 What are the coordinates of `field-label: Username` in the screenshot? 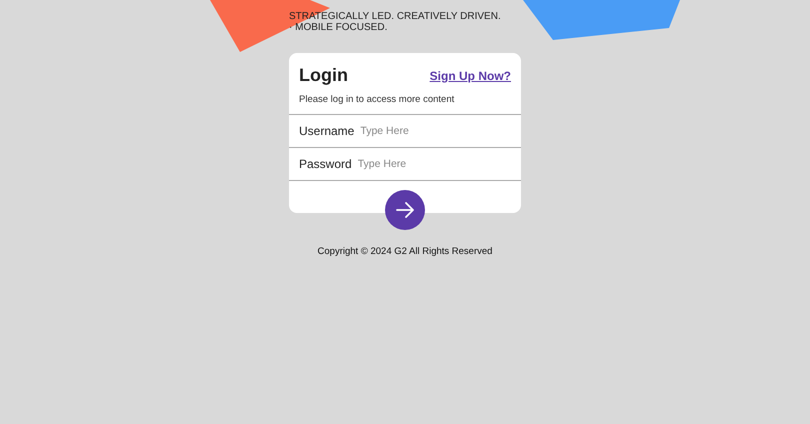 It's located at (326, 131).